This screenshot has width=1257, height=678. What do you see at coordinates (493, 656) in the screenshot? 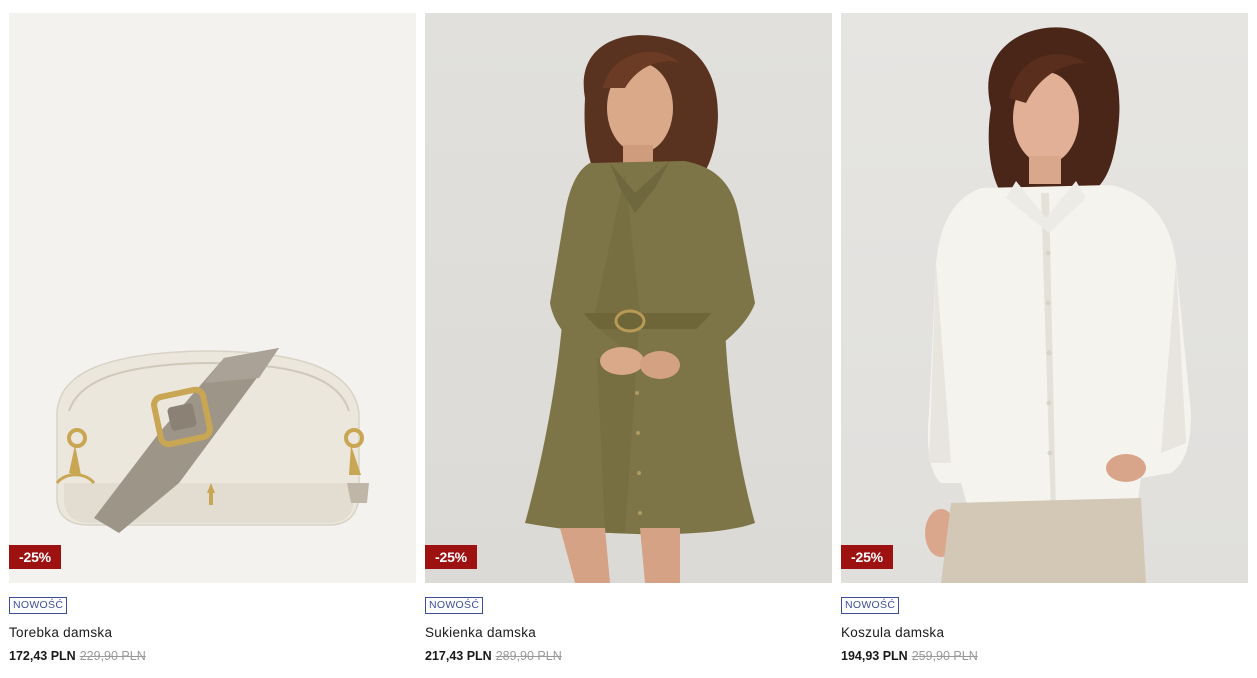
I see `product-prices: 217,43 PLN 289,90 PLN` at bounding box center [493, 656].